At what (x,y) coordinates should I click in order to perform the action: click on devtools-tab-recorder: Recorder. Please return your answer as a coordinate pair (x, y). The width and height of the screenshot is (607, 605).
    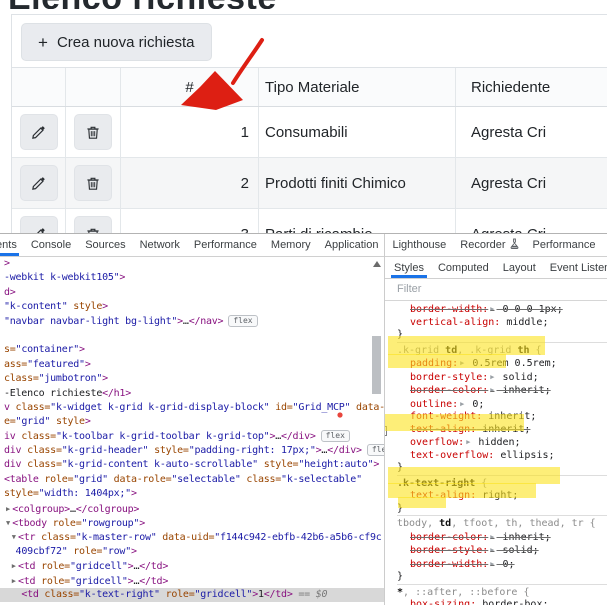
    Looking at the image, I should click on (489, 245).